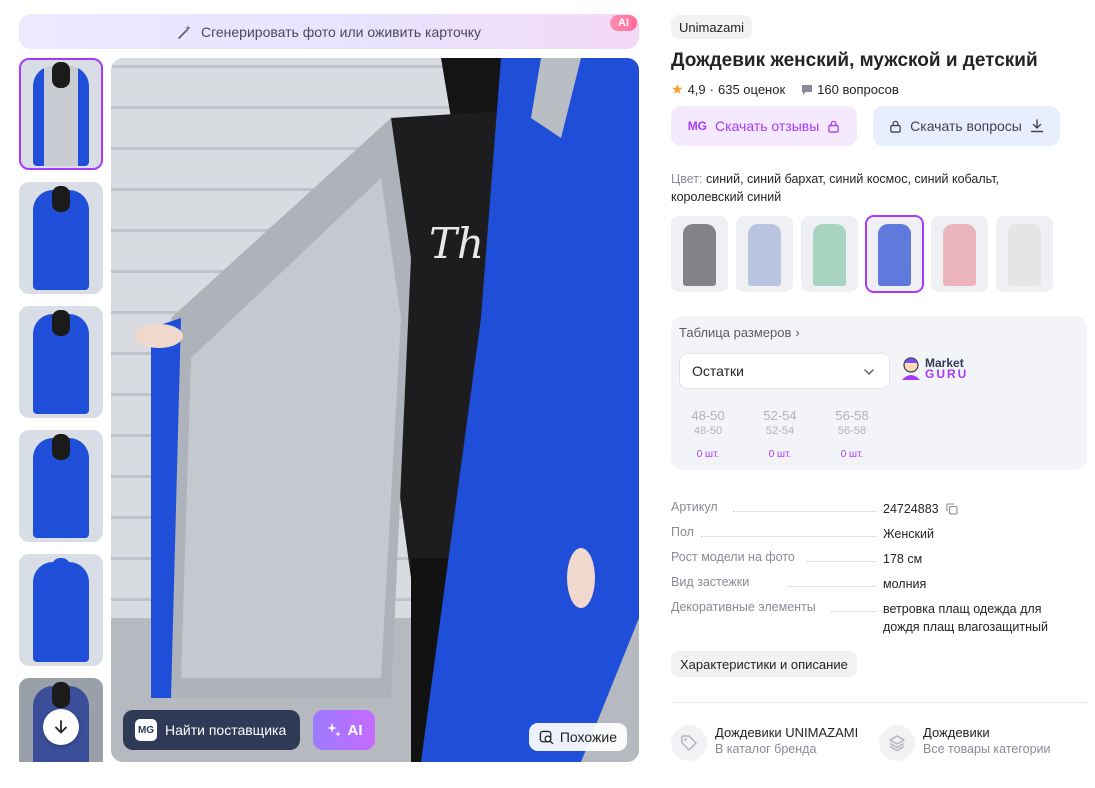 The height and width of the screenshot is (788, 1095). I want to click on brand-catalog-link: Дождевики UNIMAZAMI В каталог бренда, so click(767, 743).